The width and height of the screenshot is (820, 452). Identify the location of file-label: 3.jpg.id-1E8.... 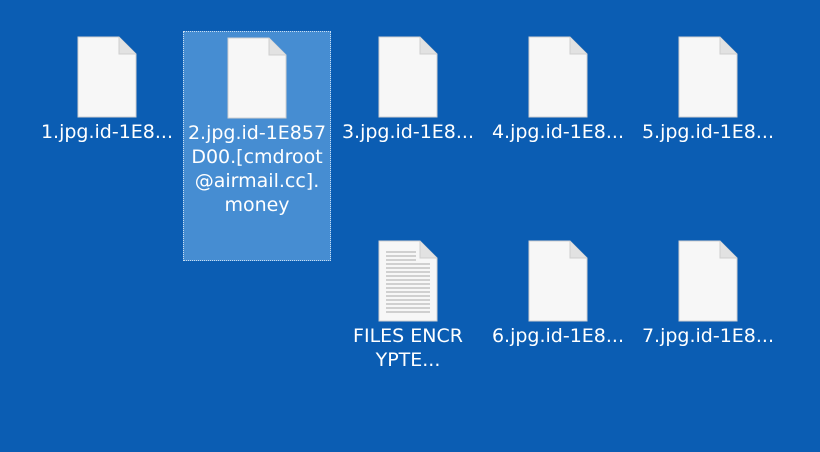
(408, 132).